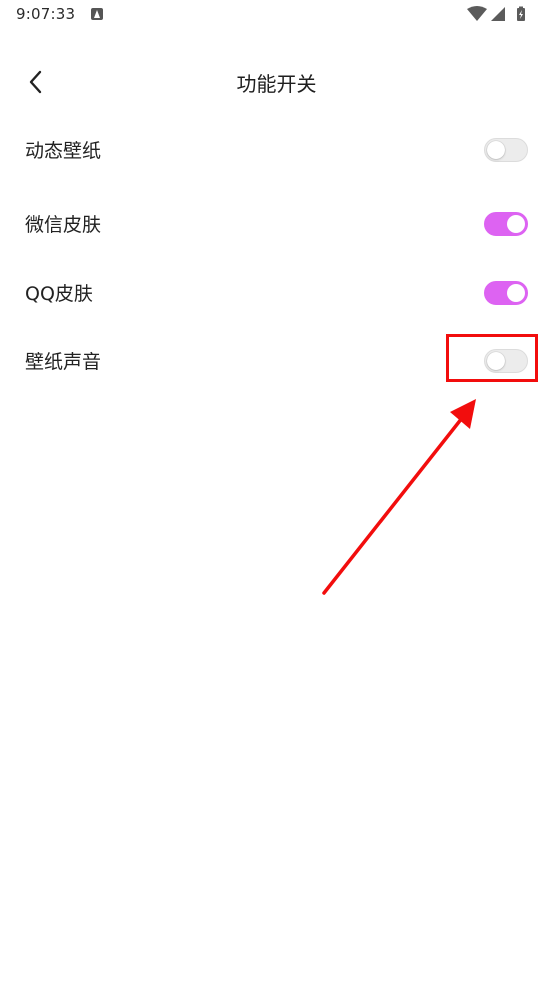 The image size is (553, 984). Describe the element at coordinates (276, 224) in the screenshot. I see `setting-row-wechat-skin: 微信皮肤` at that location.